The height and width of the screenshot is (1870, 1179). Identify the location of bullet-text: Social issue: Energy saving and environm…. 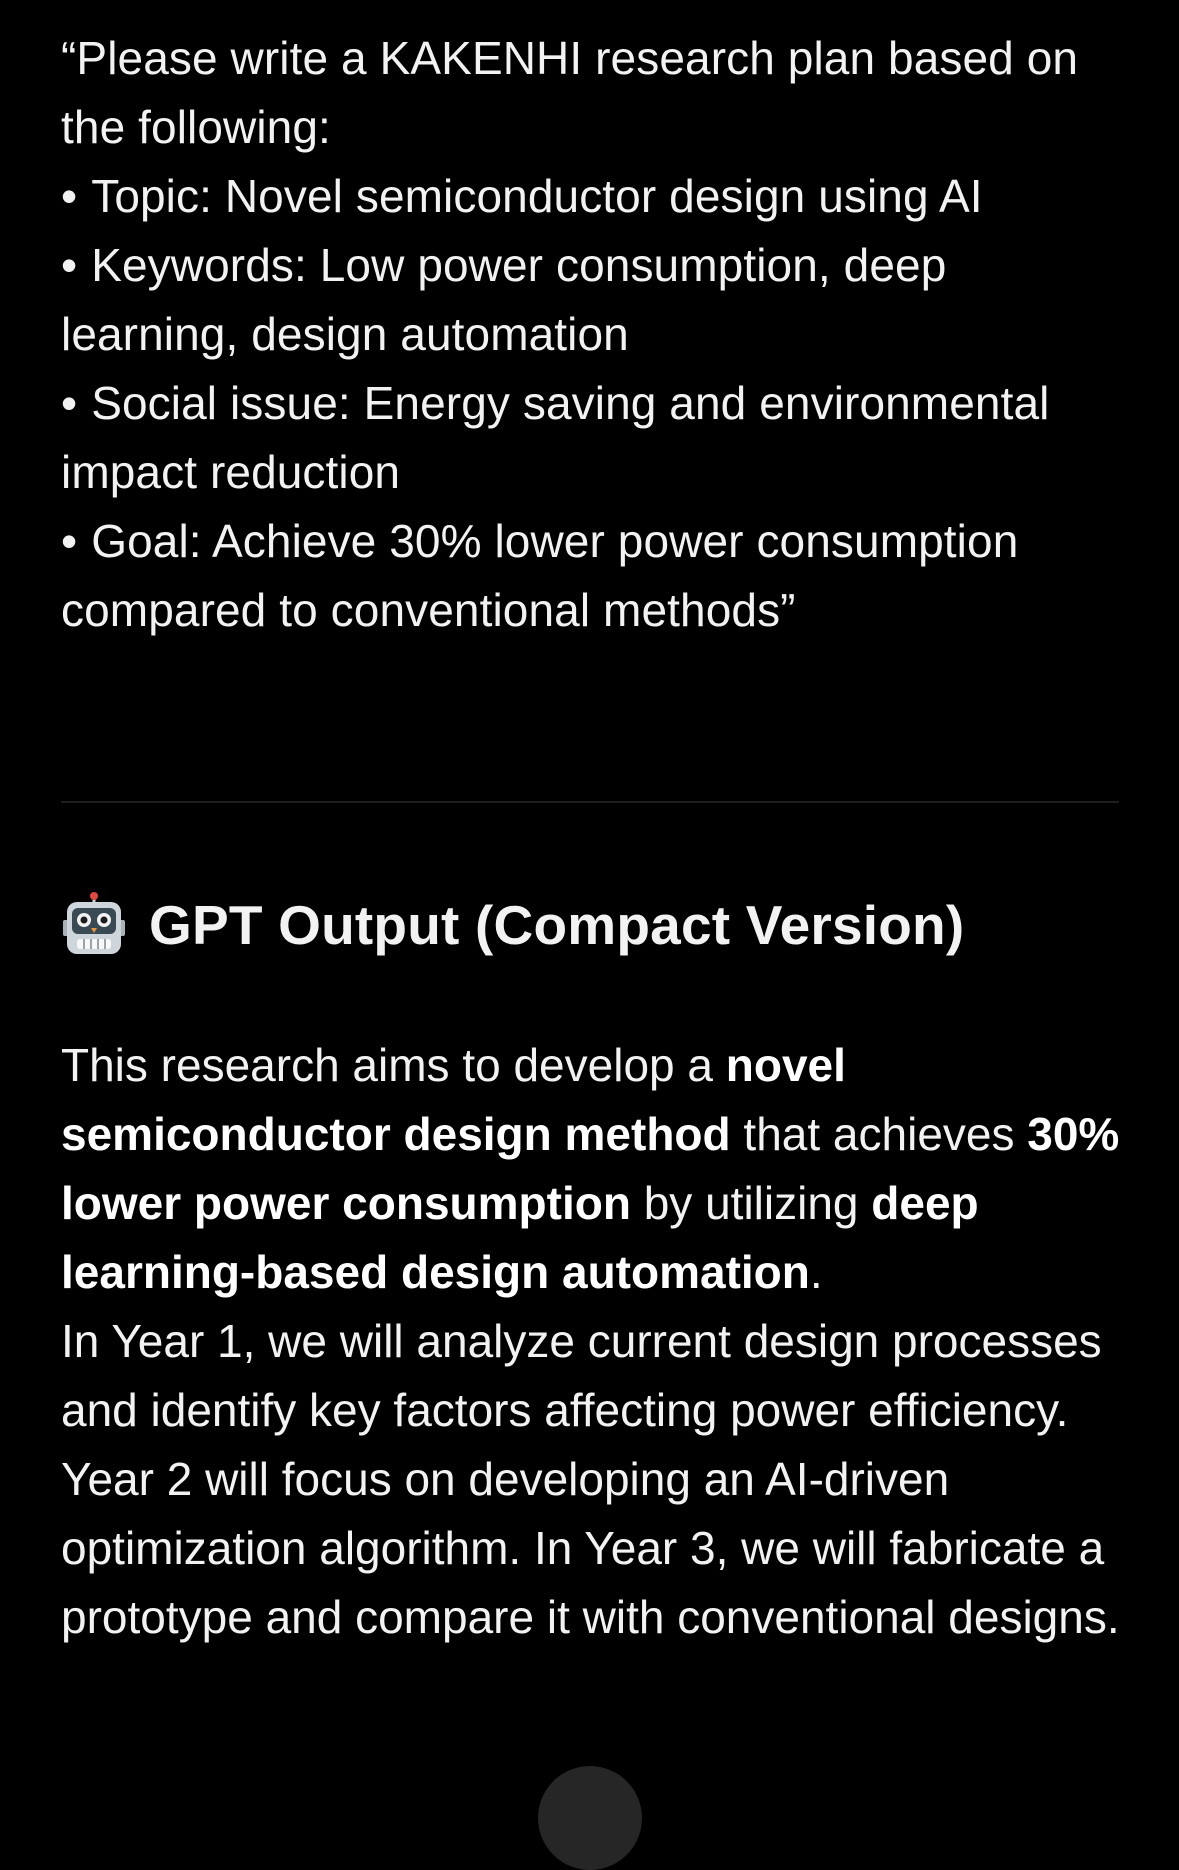
(555, 437).